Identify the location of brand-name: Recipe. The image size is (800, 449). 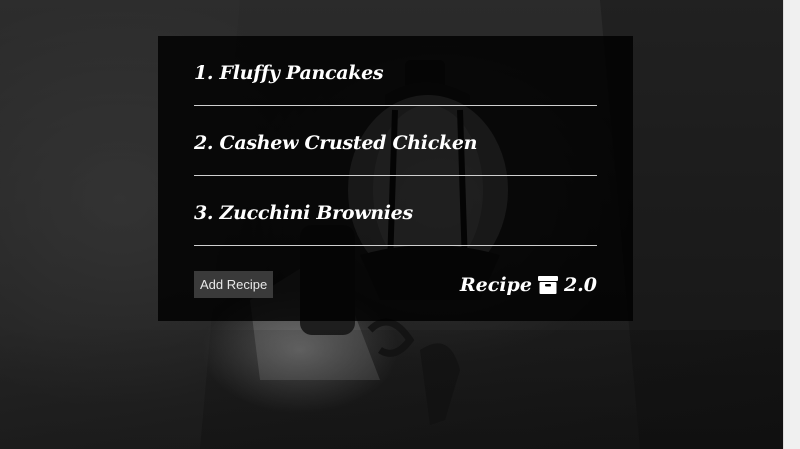
(495, 284).